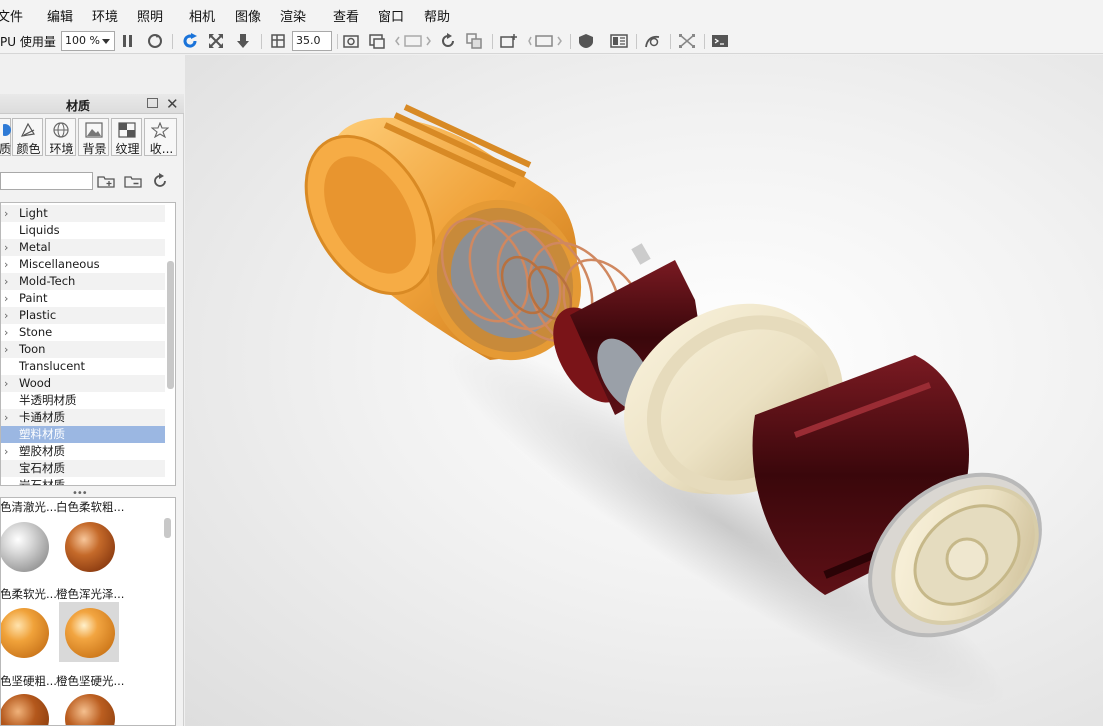  What do you see at coordinates (11, 15) in the screenshot?
I see `menu-file: 文件` at bounding box center [11, 15].